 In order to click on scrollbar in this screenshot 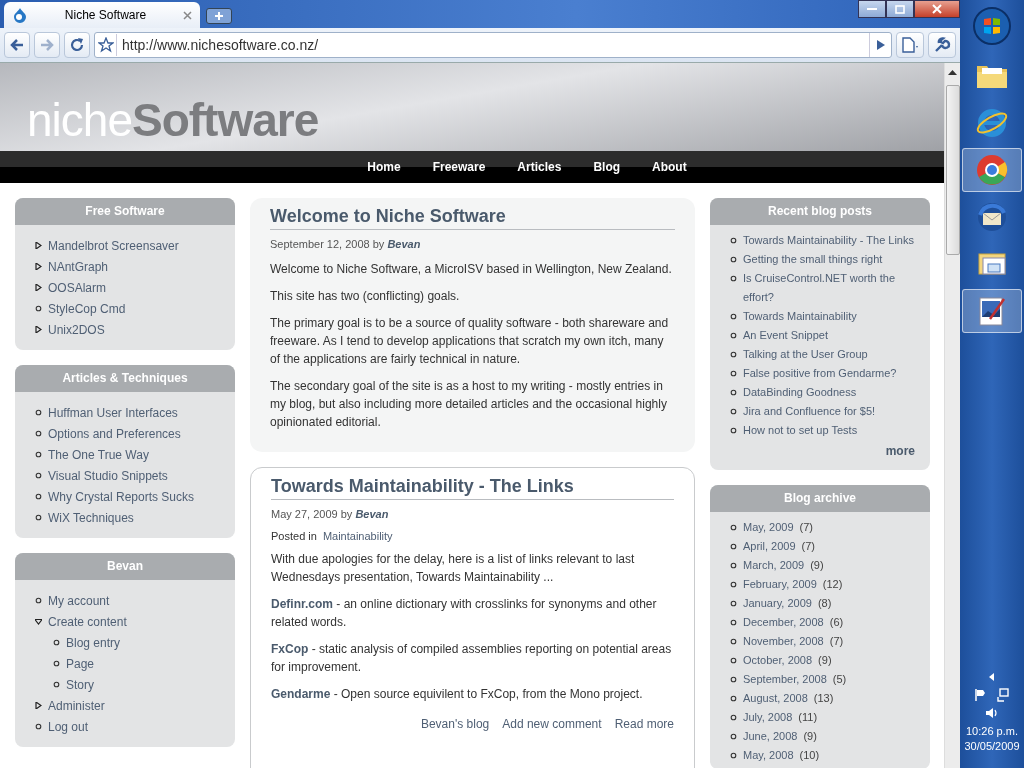, I will do `click(952, 415)`.